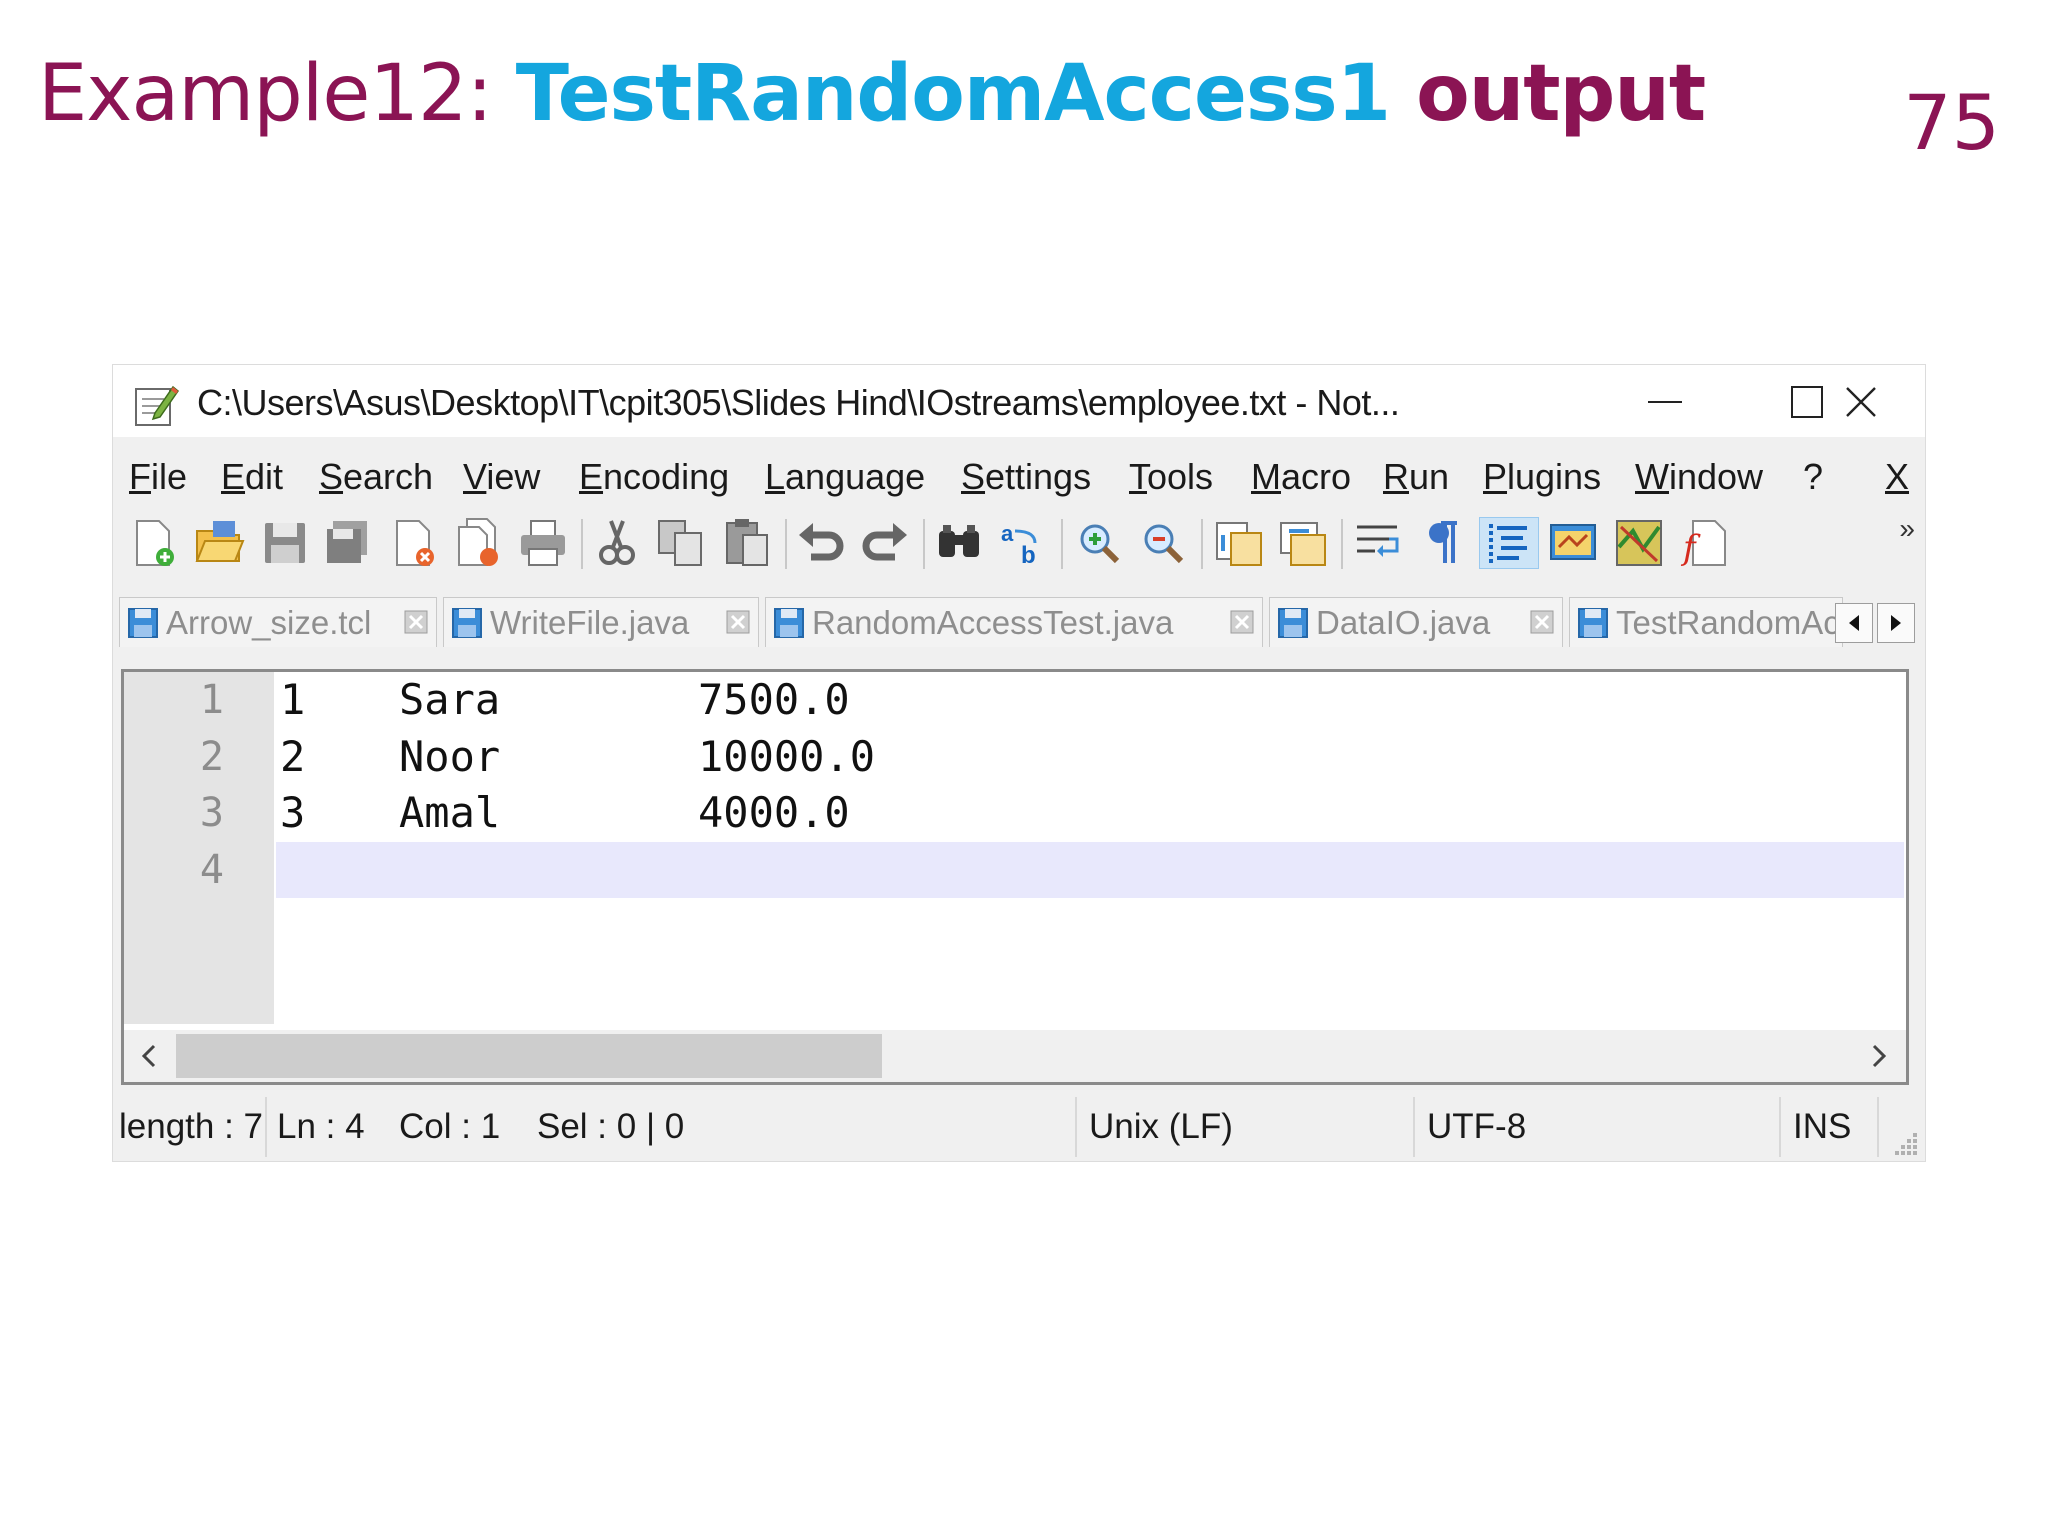 Image resolution: width=2048 pixels, height=1536 pixels. I want to click on new-file-button, so click(153, 543).